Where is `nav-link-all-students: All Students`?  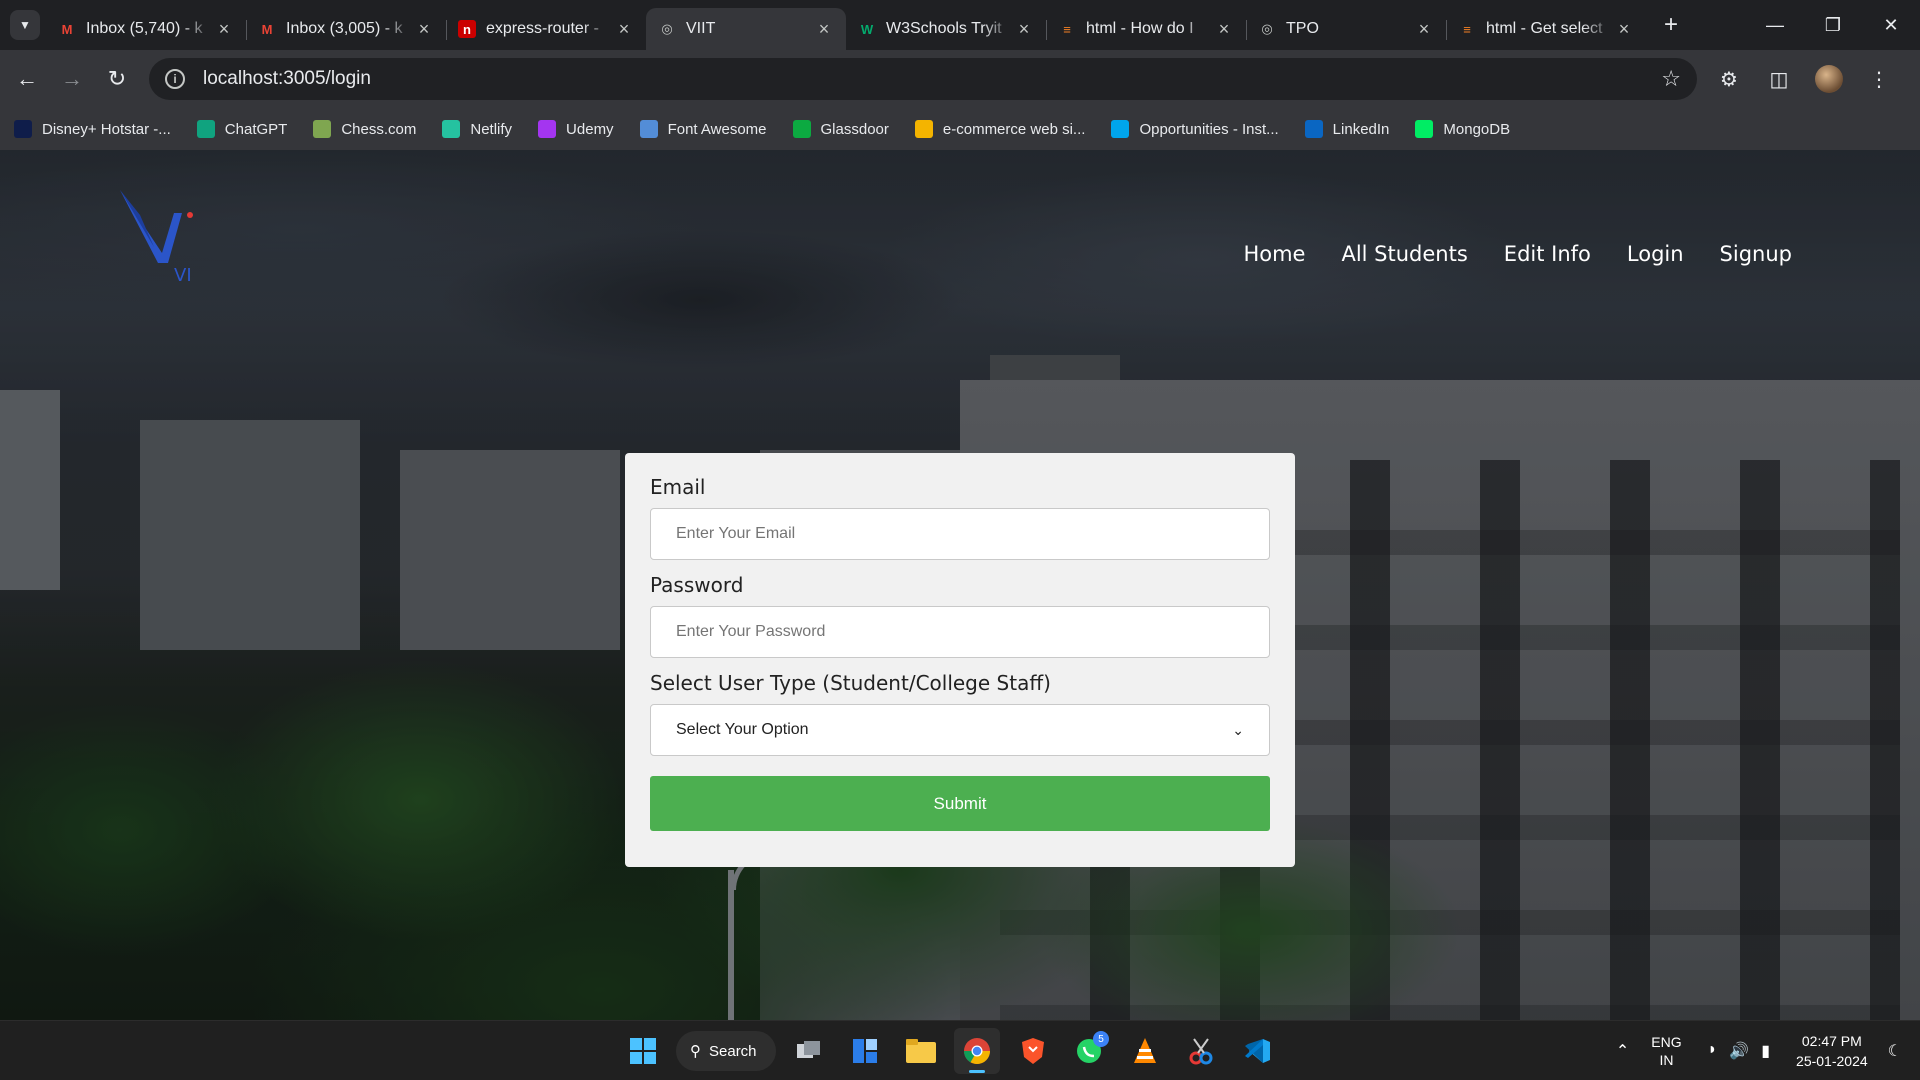
nav-link-all-students: All Students is located at coordinates (1404, 254).